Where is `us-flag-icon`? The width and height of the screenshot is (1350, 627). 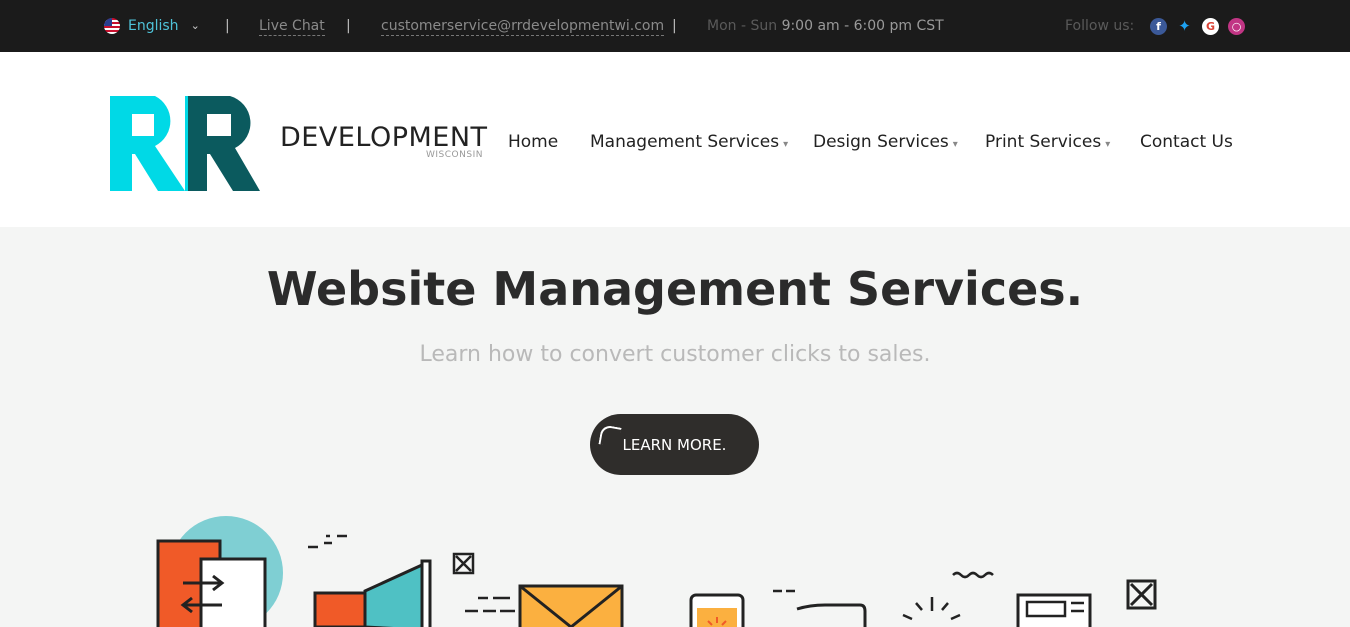 us-flag-icon is located at coordinates (112, 26).